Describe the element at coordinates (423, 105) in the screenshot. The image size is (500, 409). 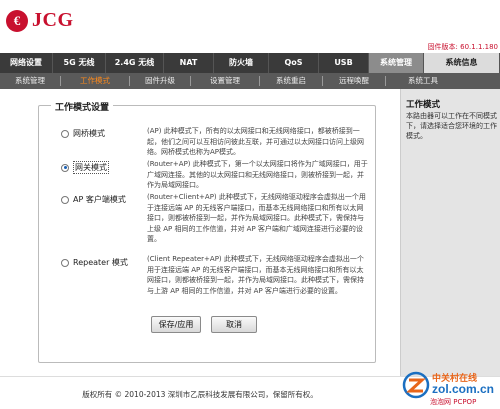
I see `help-title: 工作模式` at that location.